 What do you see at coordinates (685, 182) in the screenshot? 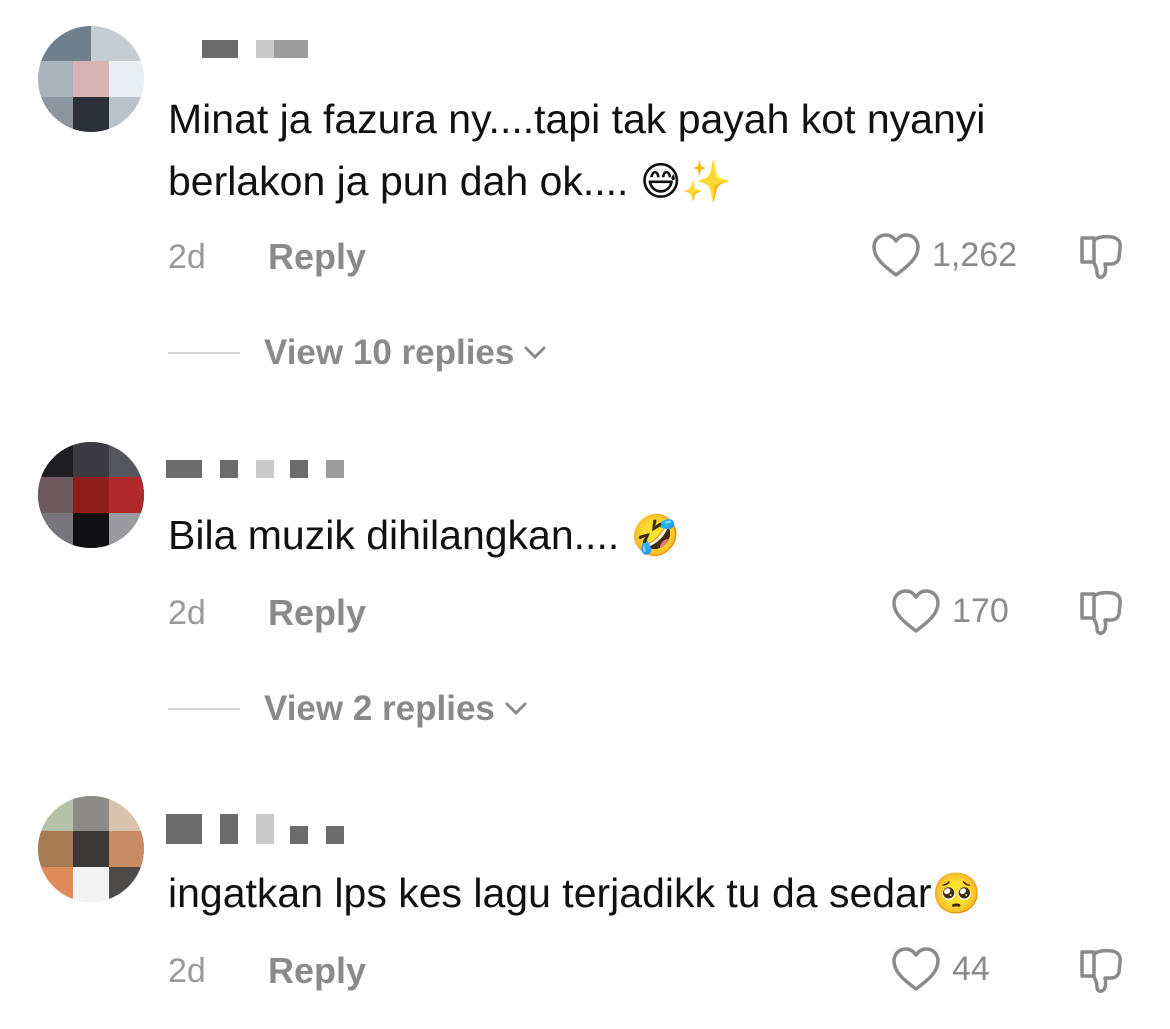
I see `emoji: 😅✨` at bounding box center [685, 182].